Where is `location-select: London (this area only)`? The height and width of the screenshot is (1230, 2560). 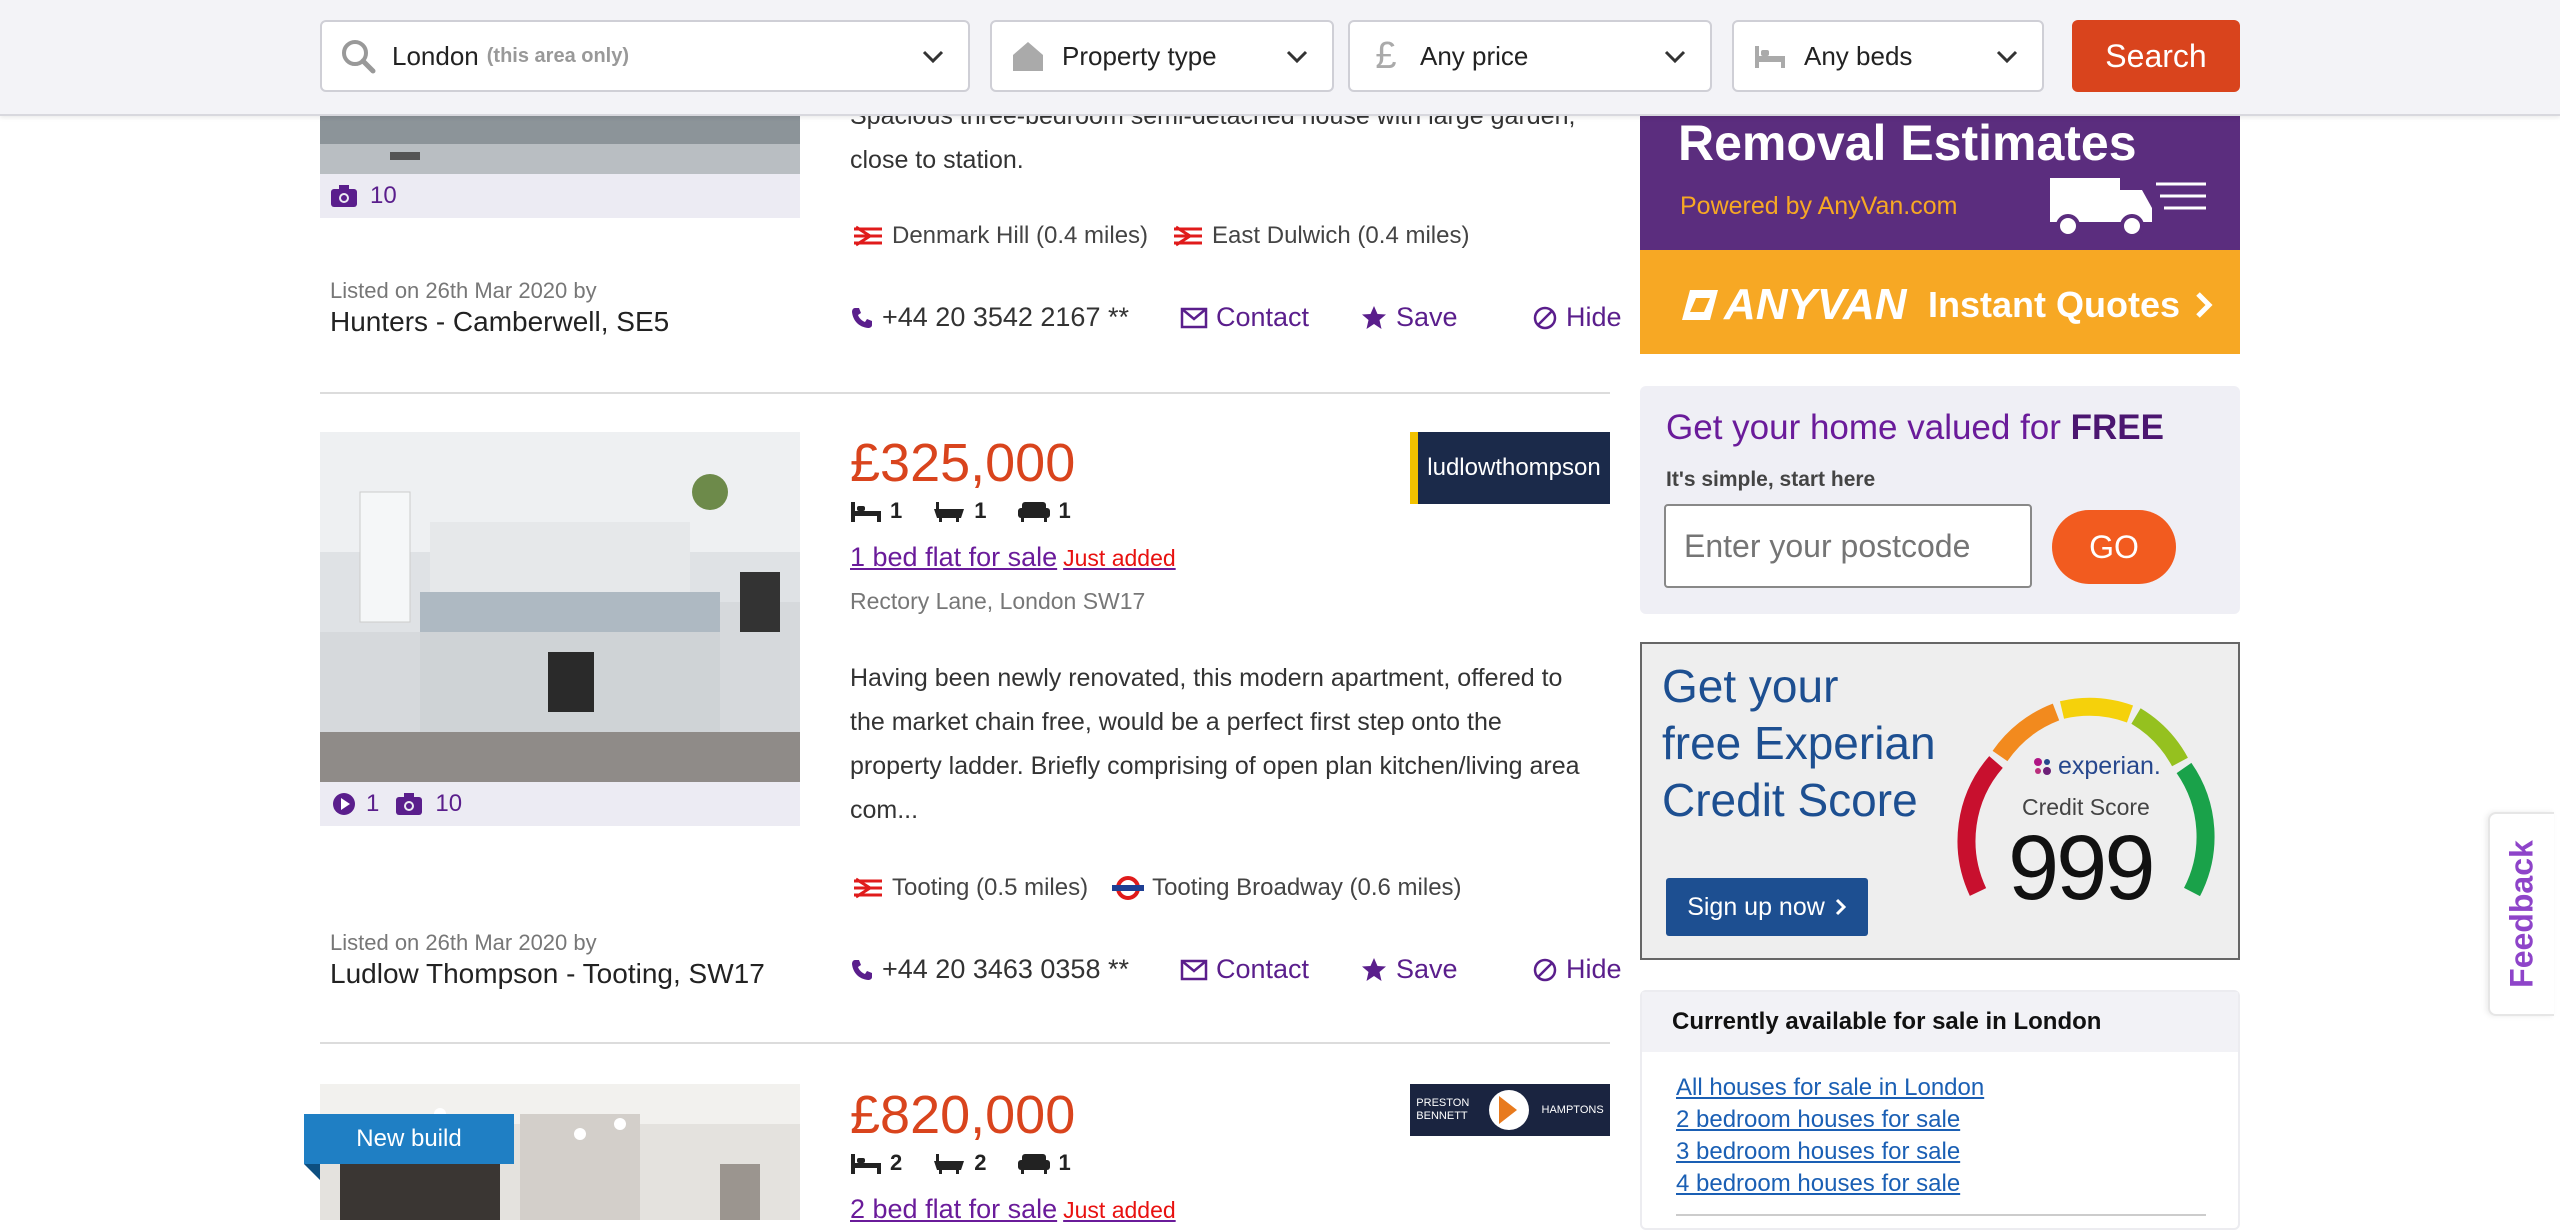 location-select: London (this area only) is located at coordinates (645, 56).